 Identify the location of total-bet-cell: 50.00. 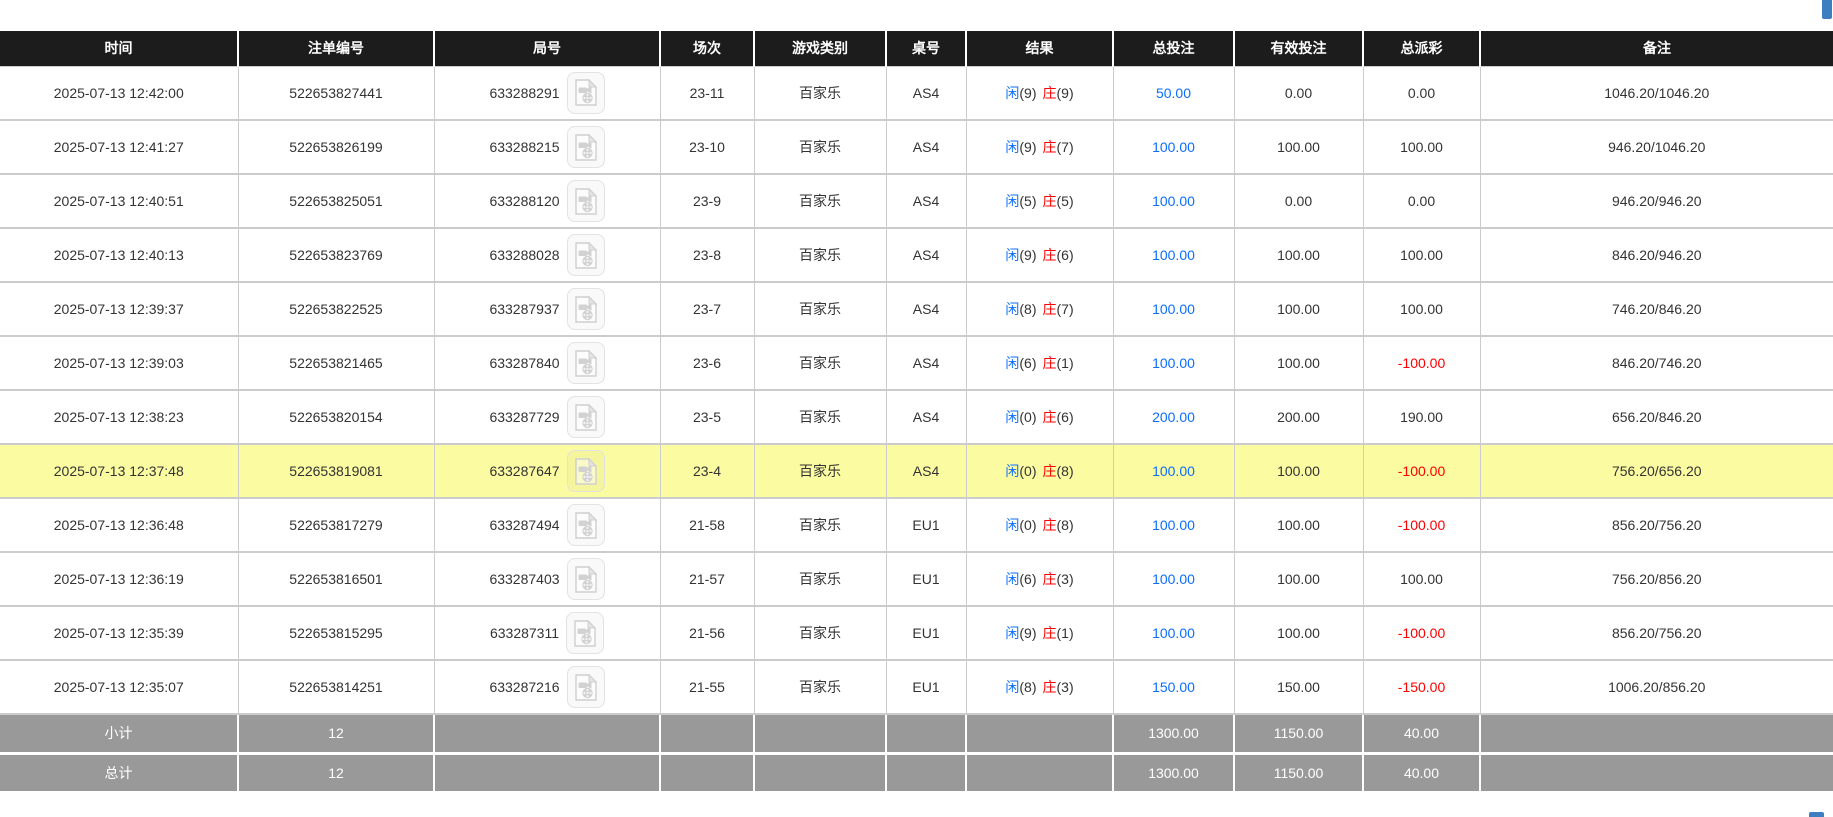
(1173, 93).